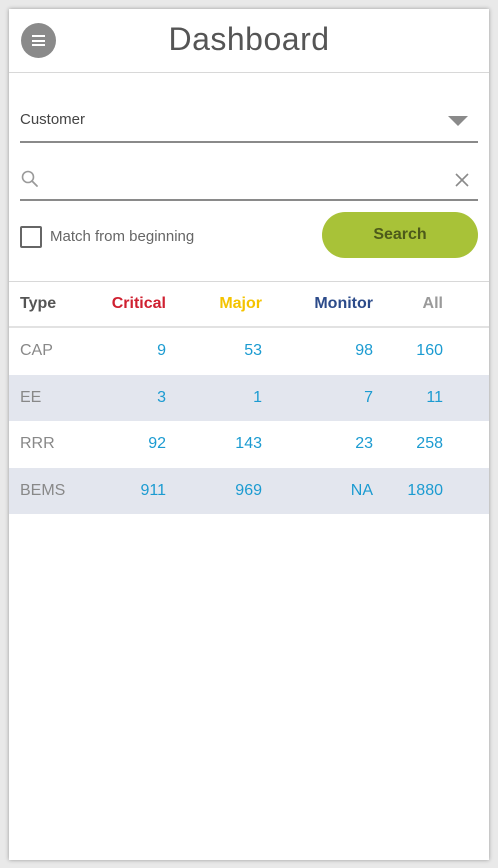  I want to click on header-bar: Dashboard, so click(249, 41).